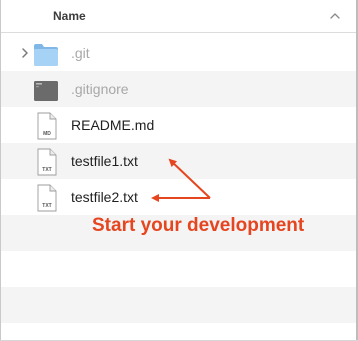 The width and height of the screenshot is (358, 341). I want to click on list-item-testfile1: TXT testfile1.txt, so click(178, 161).